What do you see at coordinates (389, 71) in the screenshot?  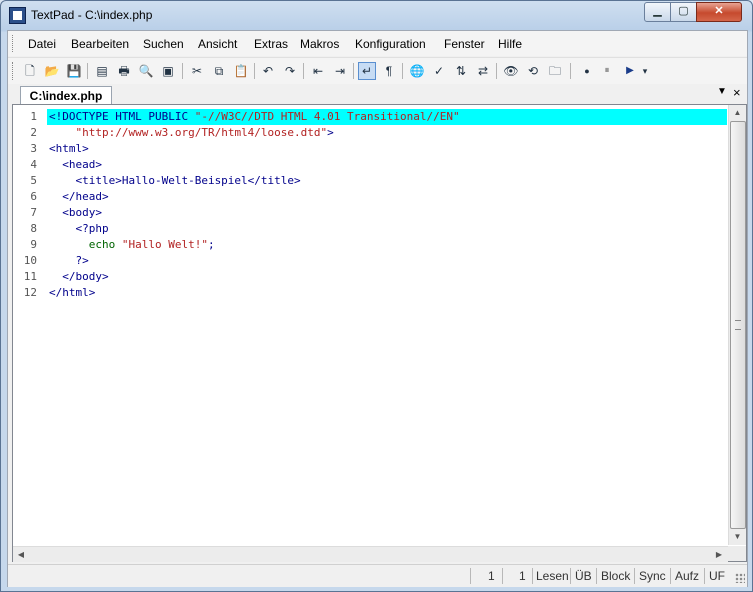 I see `show-formatting-icon: ¶` at bounding box center [389, 71].